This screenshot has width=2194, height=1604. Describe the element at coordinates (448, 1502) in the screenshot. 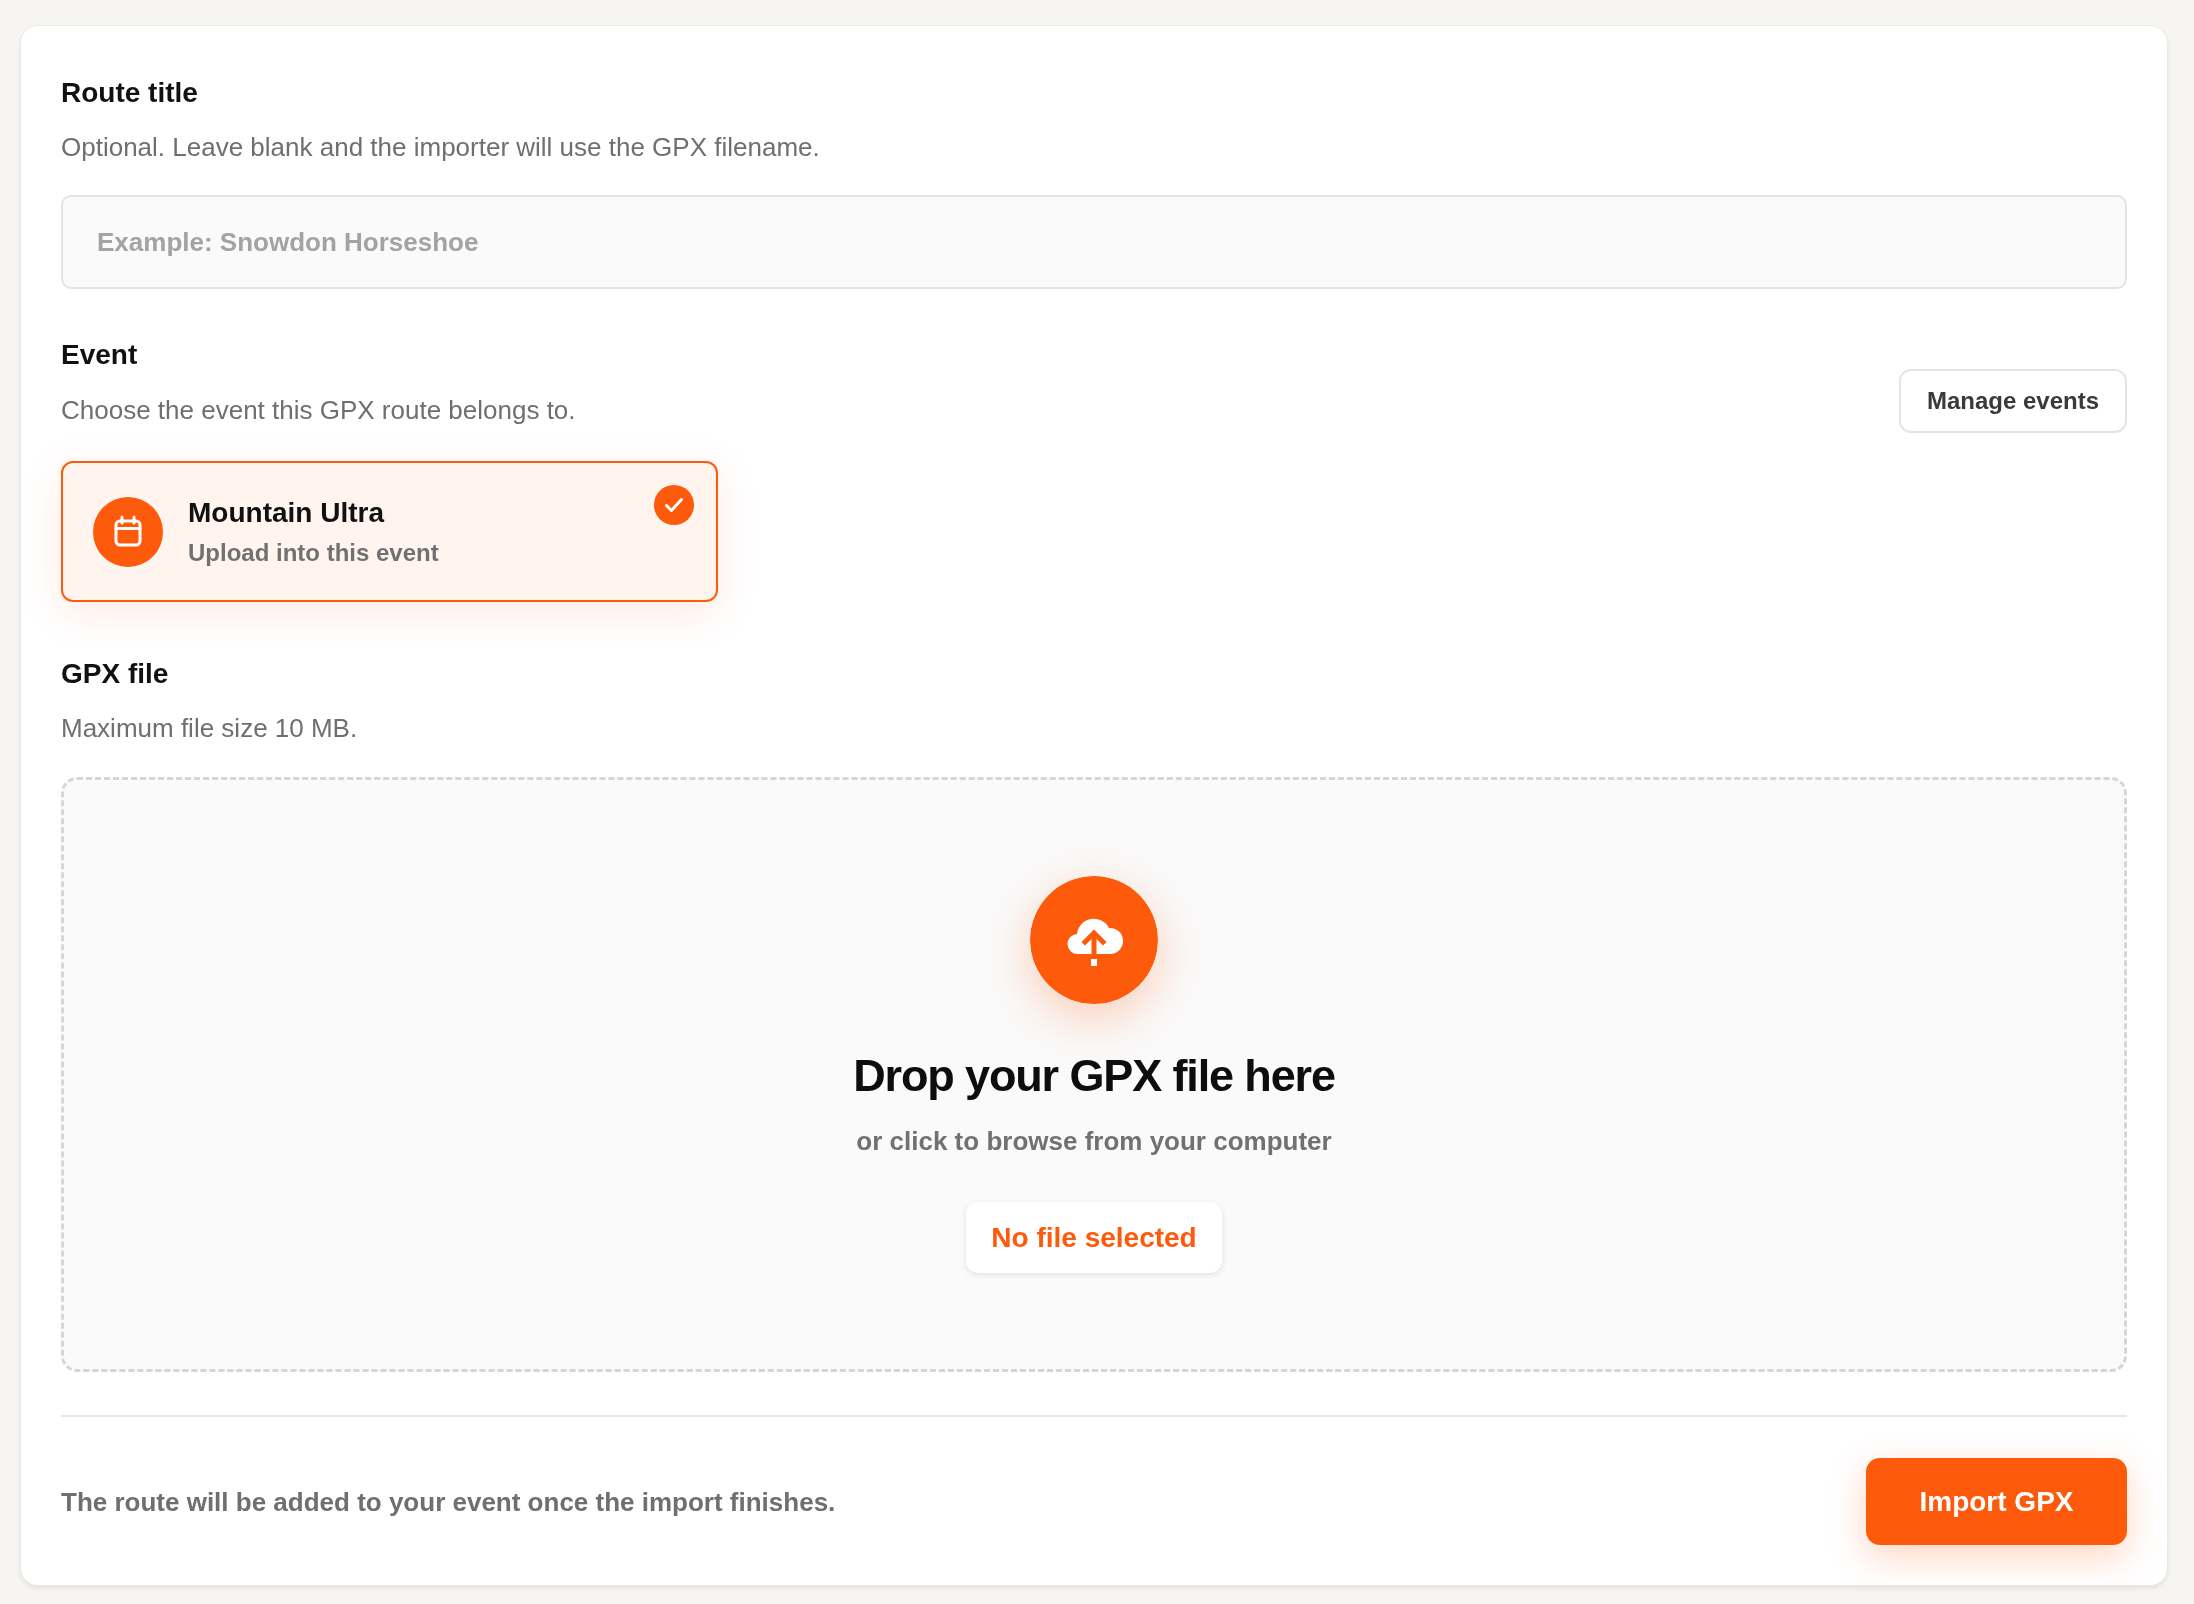

I see `footer-note: The route will be added to your event once the import finishes.` at that location.